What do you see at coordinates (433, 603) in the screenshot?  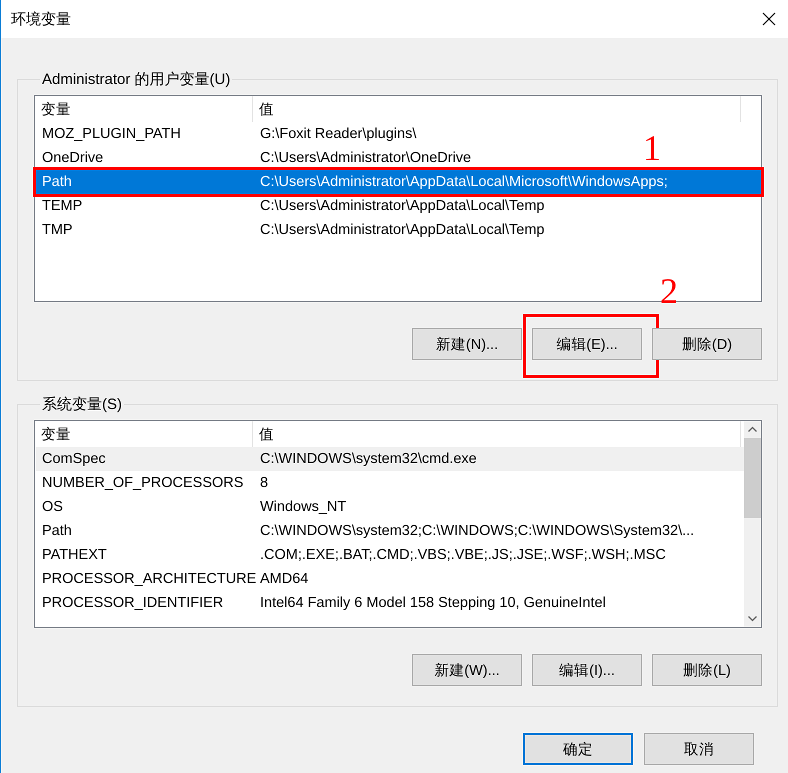 I see `variable-value: Intel64 Family 6 Model 158 Stepping 10, GenuineIntel` at bounding box center [433, 603].